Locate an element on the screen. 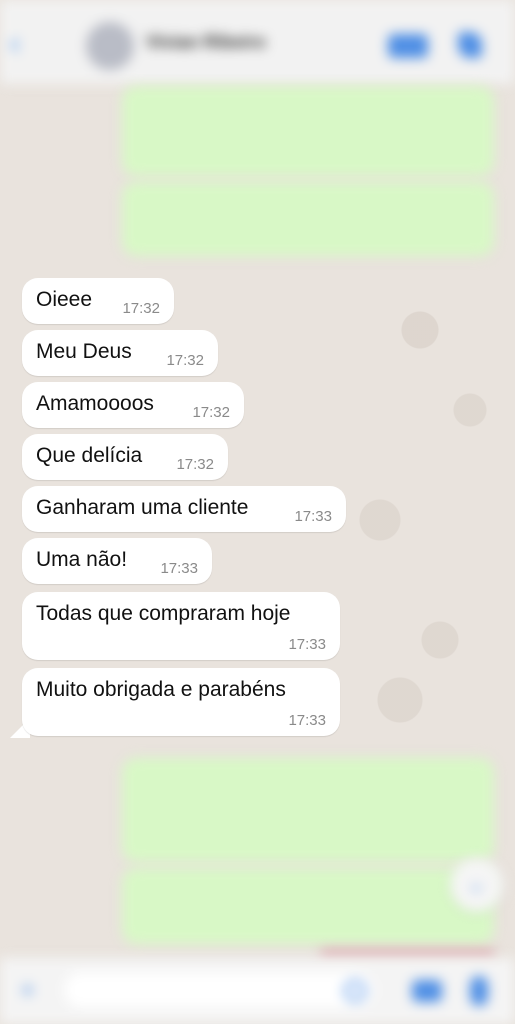 The image size is (515, 1024). microphone-icon is located at coordinates (479, 991).